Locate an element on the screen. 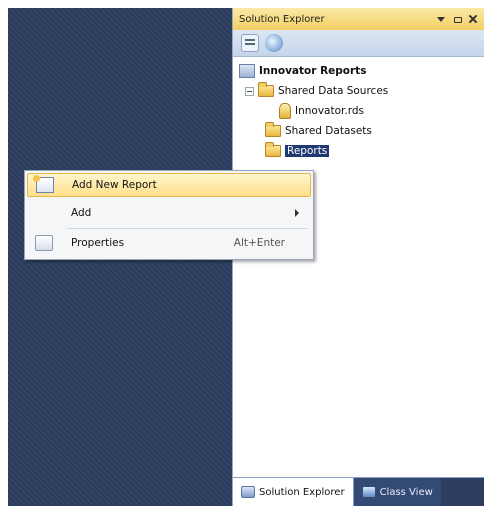  tab-class-view: Class View is located at coordinates (397, 492).